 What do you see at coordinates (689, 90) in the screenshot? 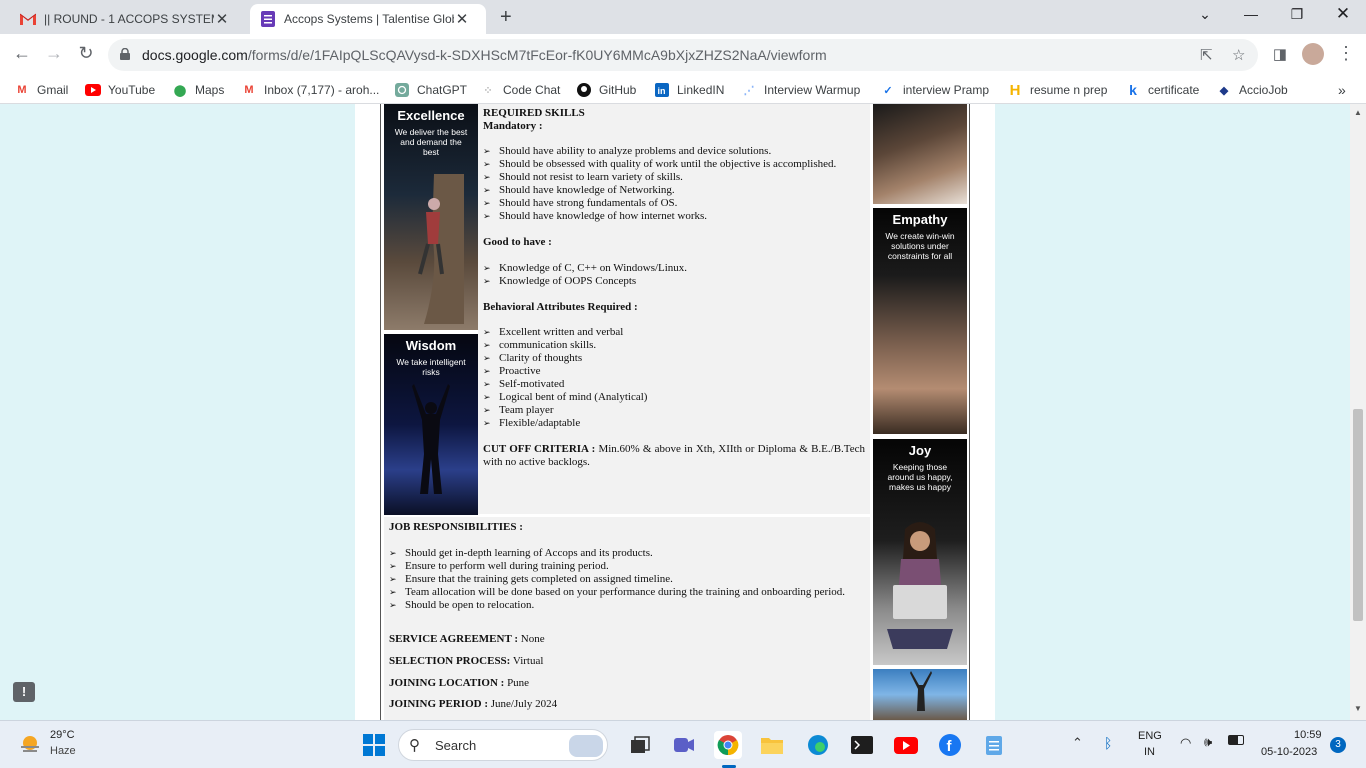
I see `bookmark-linkedin: in LinkedIN` at bounding box center [689, 90].